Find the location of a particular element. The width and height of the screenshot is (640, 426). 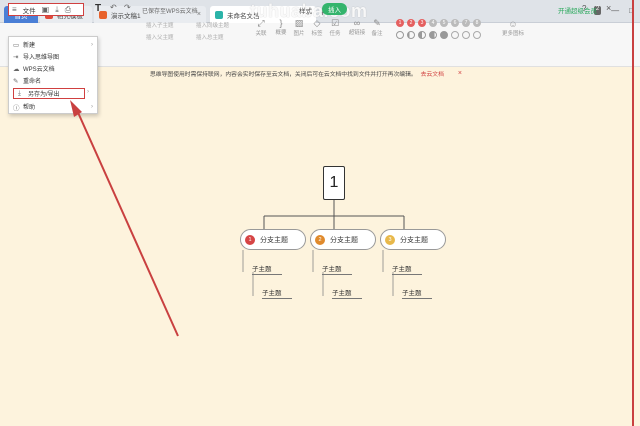

branch-topic-3: 3 分支主题 is located at coordinates (413, 239).